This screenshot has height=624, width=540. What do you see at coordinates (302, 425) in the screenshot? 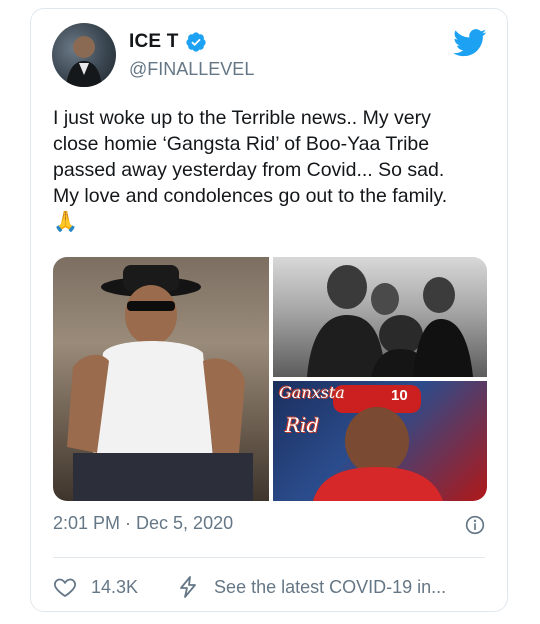
I see `overlay-caption-rid: Rid` at bounding box center [302, 425].